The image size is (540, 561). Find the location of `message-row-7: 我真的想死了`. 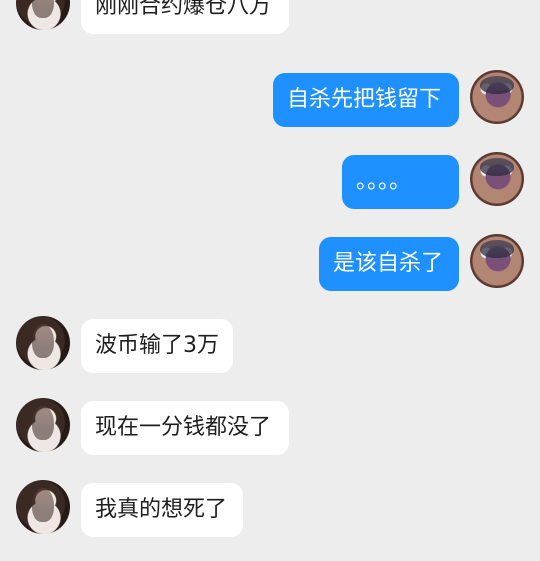

message-row-7: 我真的想死了 is located at coordinates (270, 508).